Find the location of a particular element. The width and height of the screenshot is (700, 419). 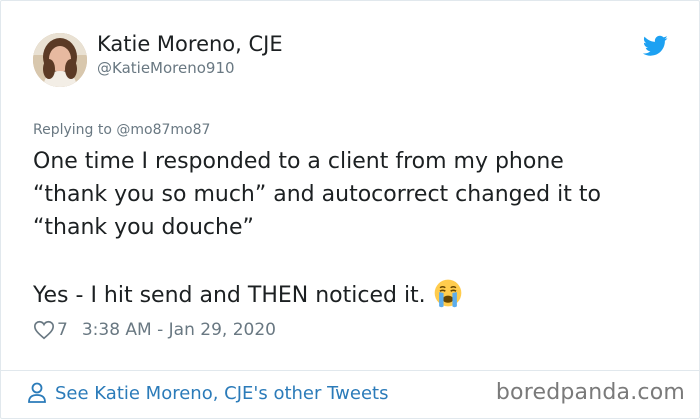

twitter-bird-icon is located at coordinates (655, 46).